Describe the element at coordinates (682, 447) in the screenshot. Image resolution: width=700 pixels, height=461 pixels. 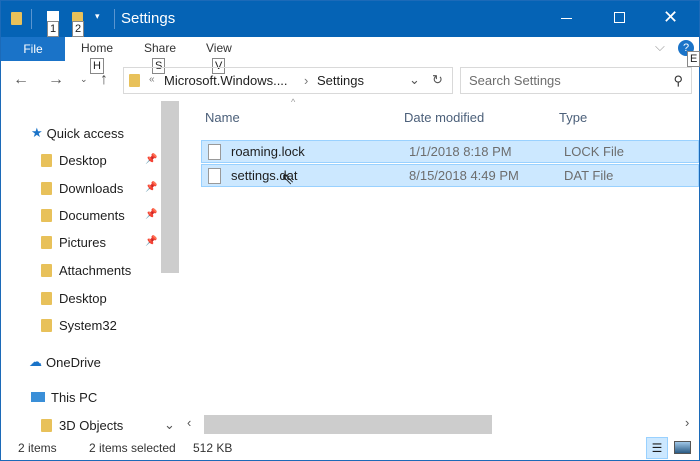
I see `large-icons-view-button` at that location.